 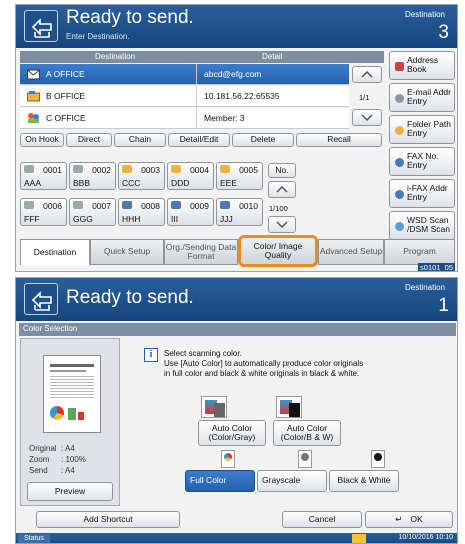 I want to click on recall-button: Recall, so click(x=339, y=140).